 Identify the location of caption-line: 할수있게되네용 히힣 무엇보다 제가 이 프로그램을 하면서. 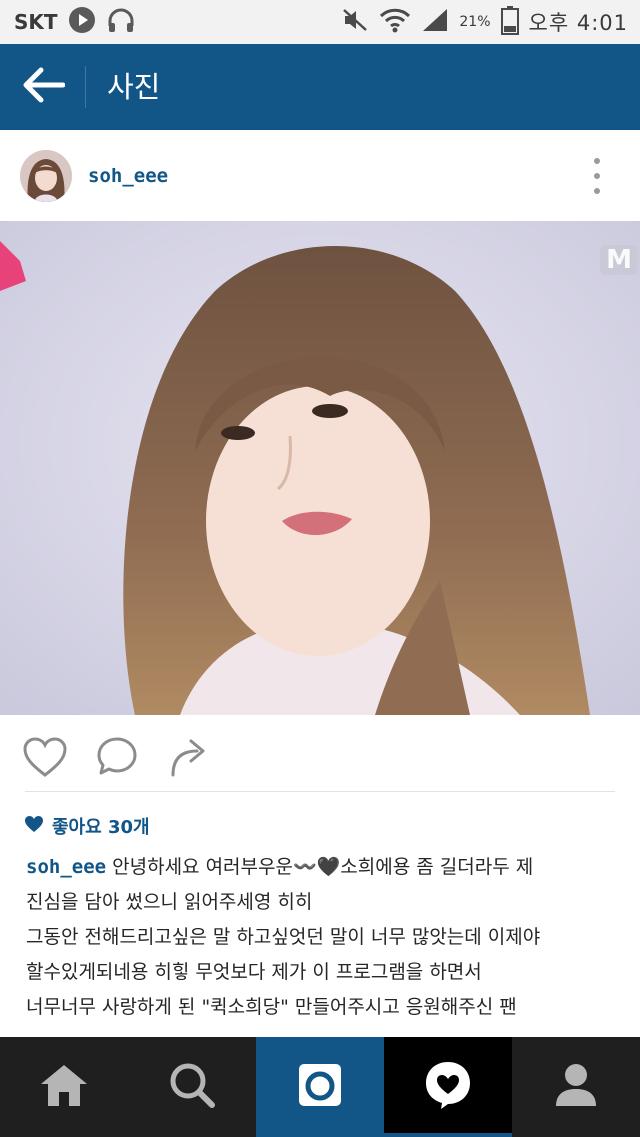
(254, 972).